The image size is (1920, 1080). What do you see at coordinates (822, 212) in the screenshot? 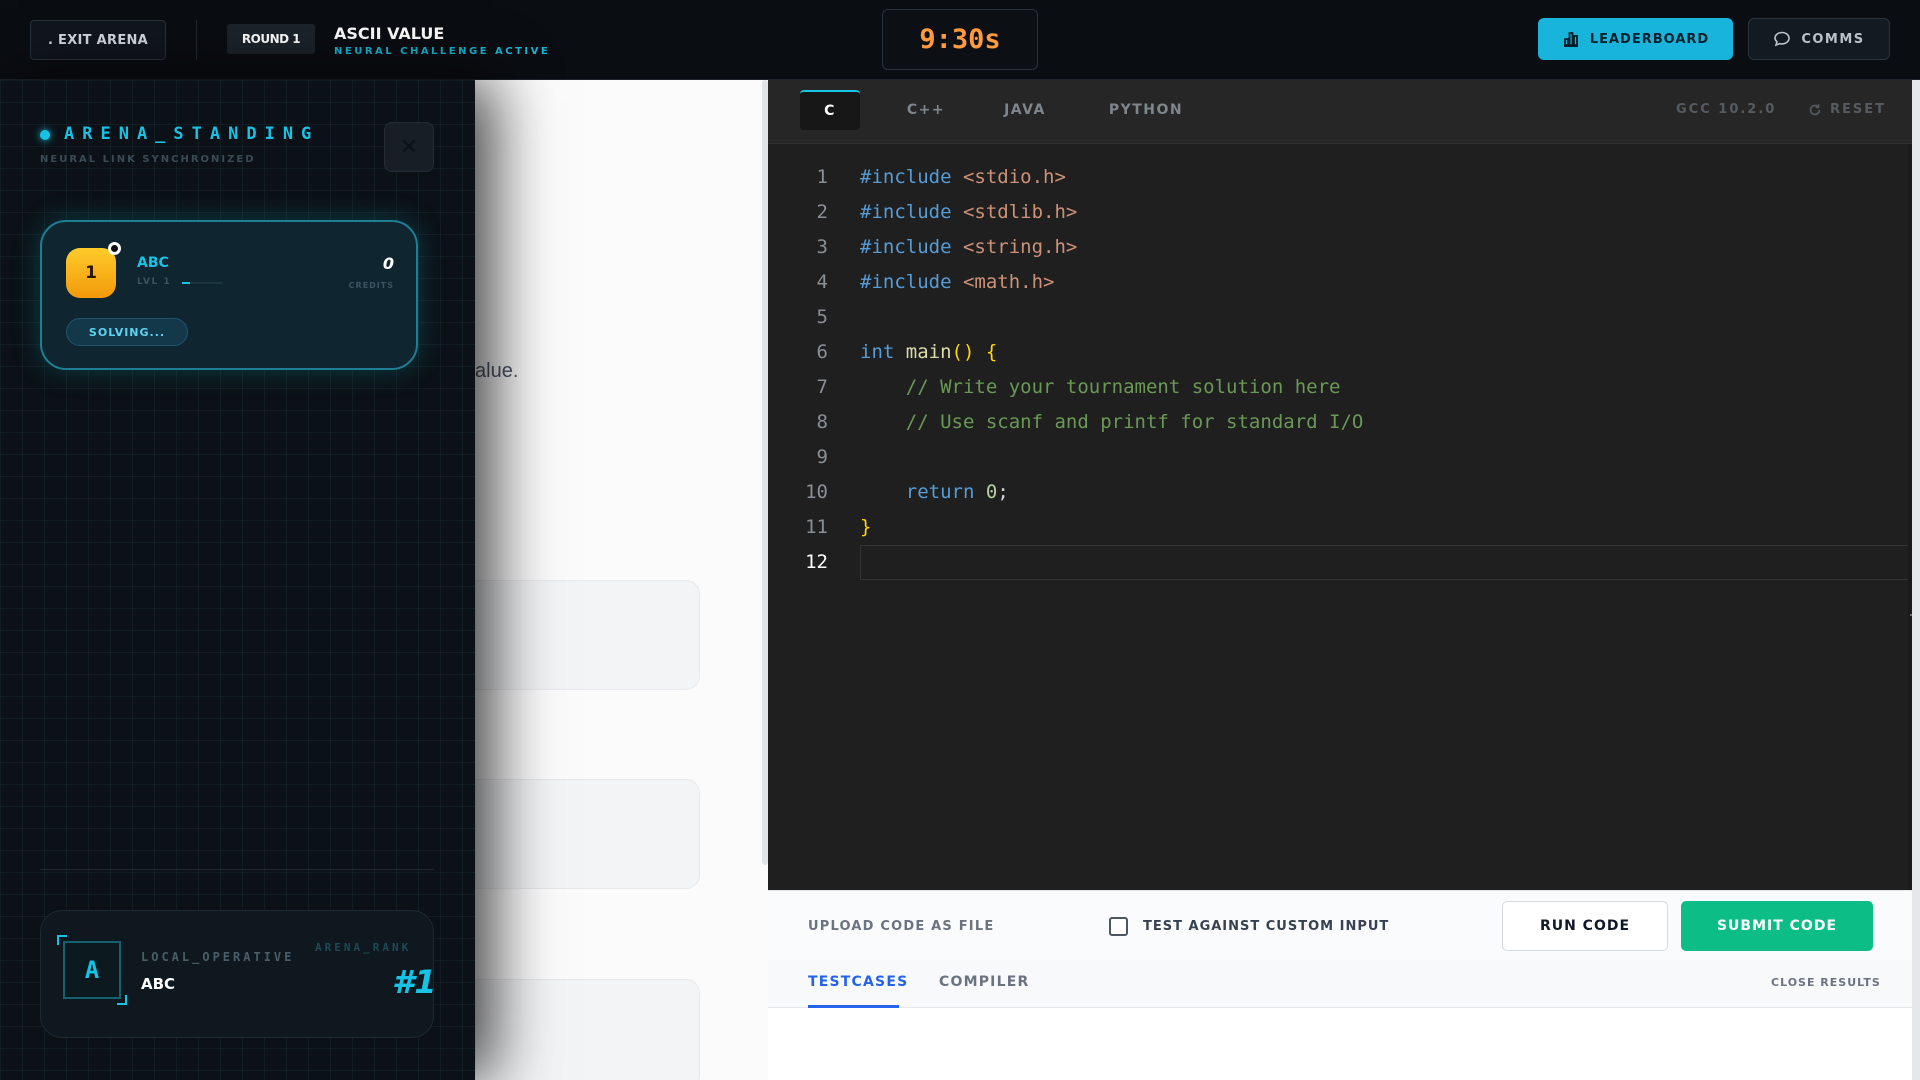
I see `line-number: 2` at bounding box center [822, 212].